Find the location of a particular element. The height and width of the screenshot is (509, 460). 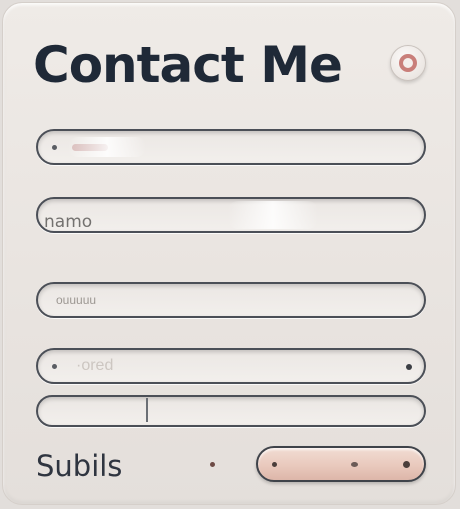

name-field: namo is located at coordinates (231, 215).